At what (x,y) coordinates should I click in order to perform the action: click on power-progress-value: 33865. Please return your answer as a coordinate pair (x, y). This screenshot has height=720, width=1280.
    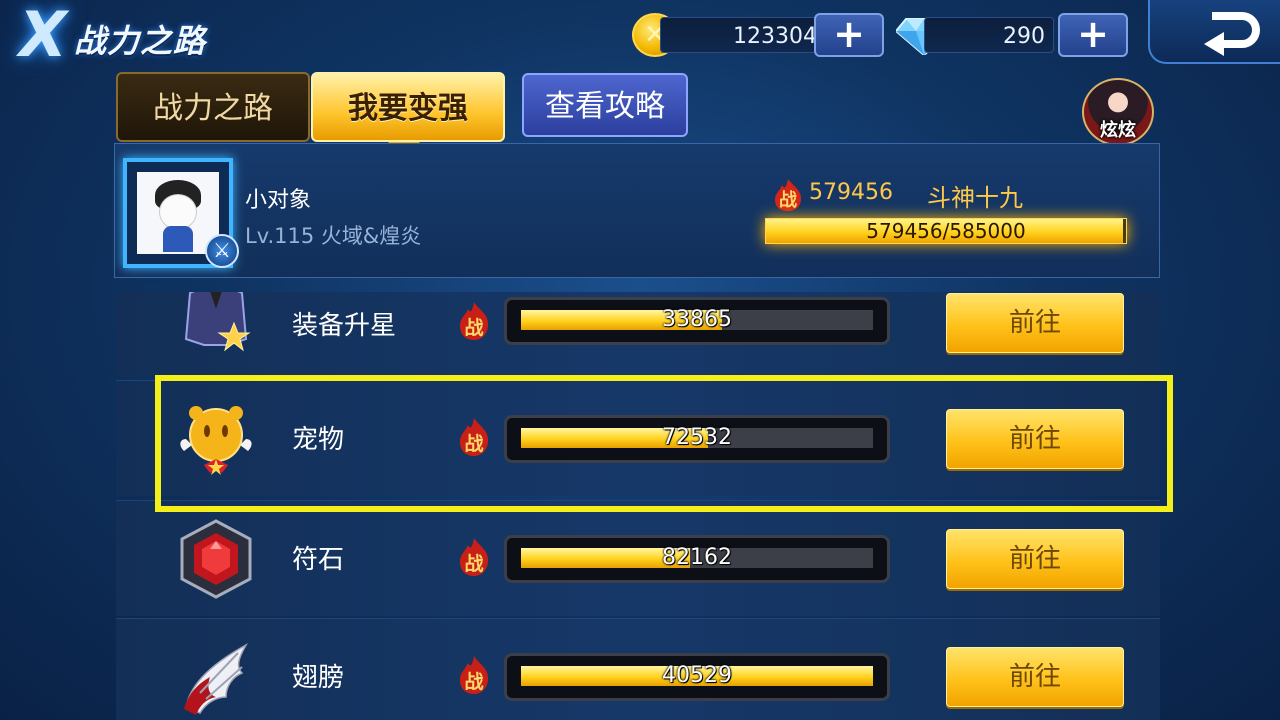
    Looking at the image, I should click on (697, 319).